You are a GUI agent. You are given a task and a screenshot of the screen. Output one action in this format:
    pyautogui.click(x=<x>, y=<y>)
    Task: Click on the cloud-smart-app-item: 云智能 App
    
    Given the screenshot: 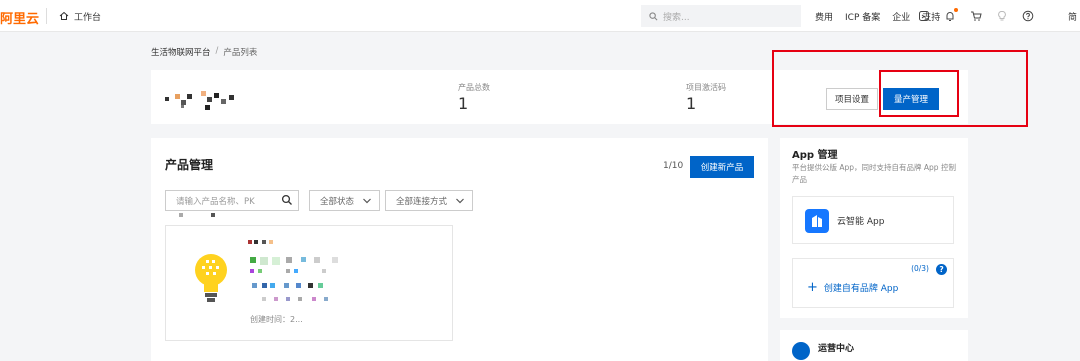 What is the action you would take?
    pyautogui.click(x=873, y=220)
    